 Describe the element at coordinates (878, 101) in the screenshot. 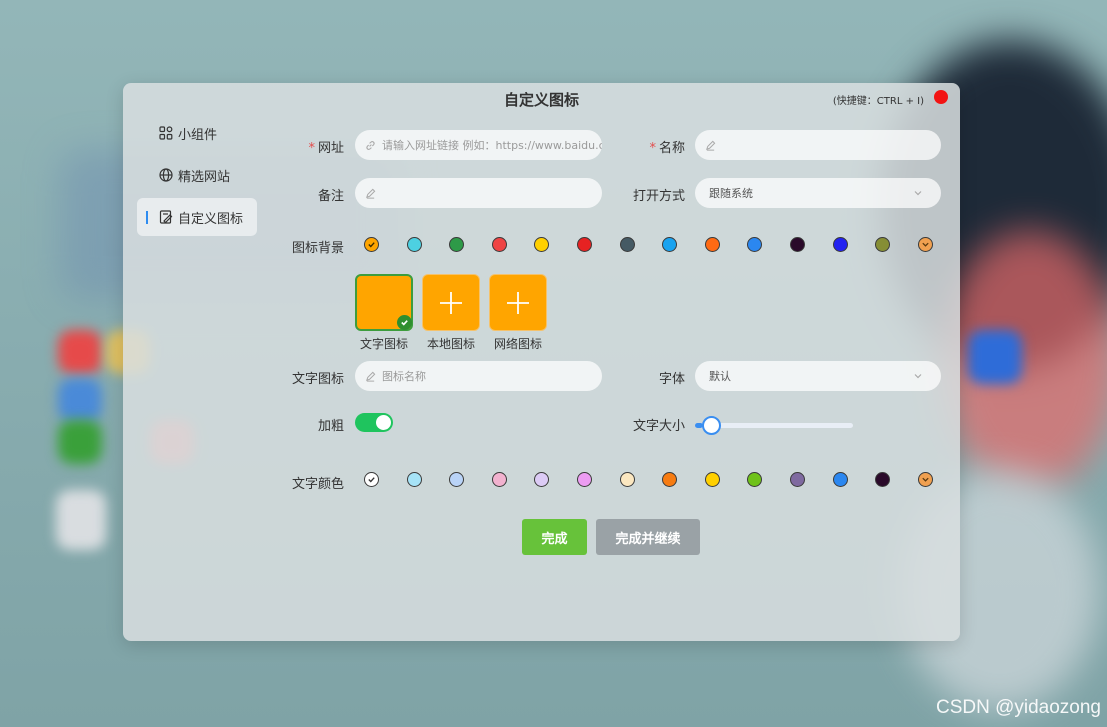

I see `shortcut-hint: (快捷键：CTRL + I)` at that location.